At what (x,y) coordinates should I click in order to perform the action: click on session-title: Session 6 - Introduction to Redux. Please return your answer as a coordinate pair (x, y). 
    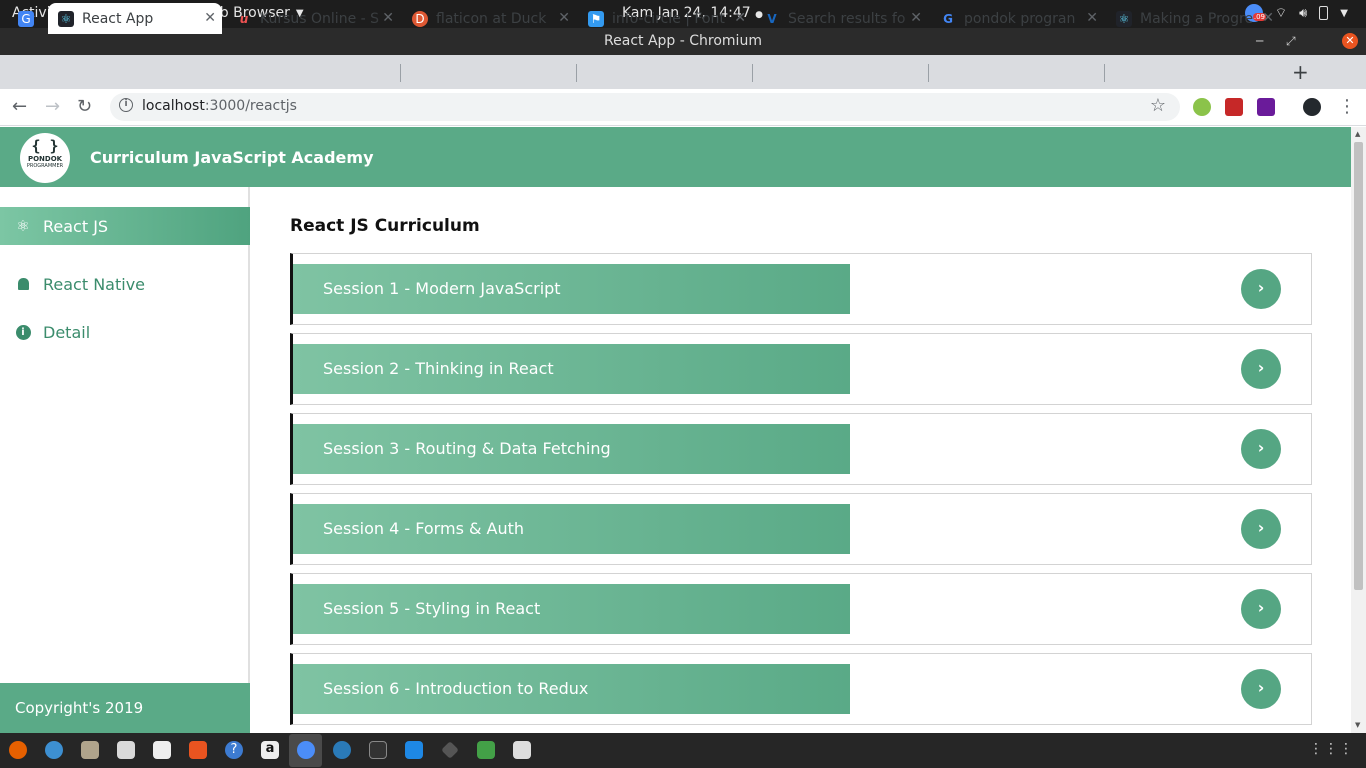
    Looking at the image, I should click on (571, 689).